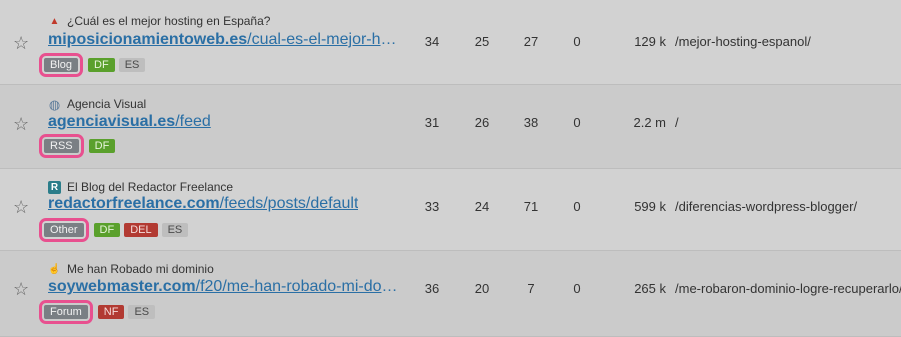 This screenshot has height=337, width=901. What do you see at coordinates (766, 206) in the screenshot?
I see `target-path: /diferencias-wordpress-blogger/` at bounding box center [766, 206].